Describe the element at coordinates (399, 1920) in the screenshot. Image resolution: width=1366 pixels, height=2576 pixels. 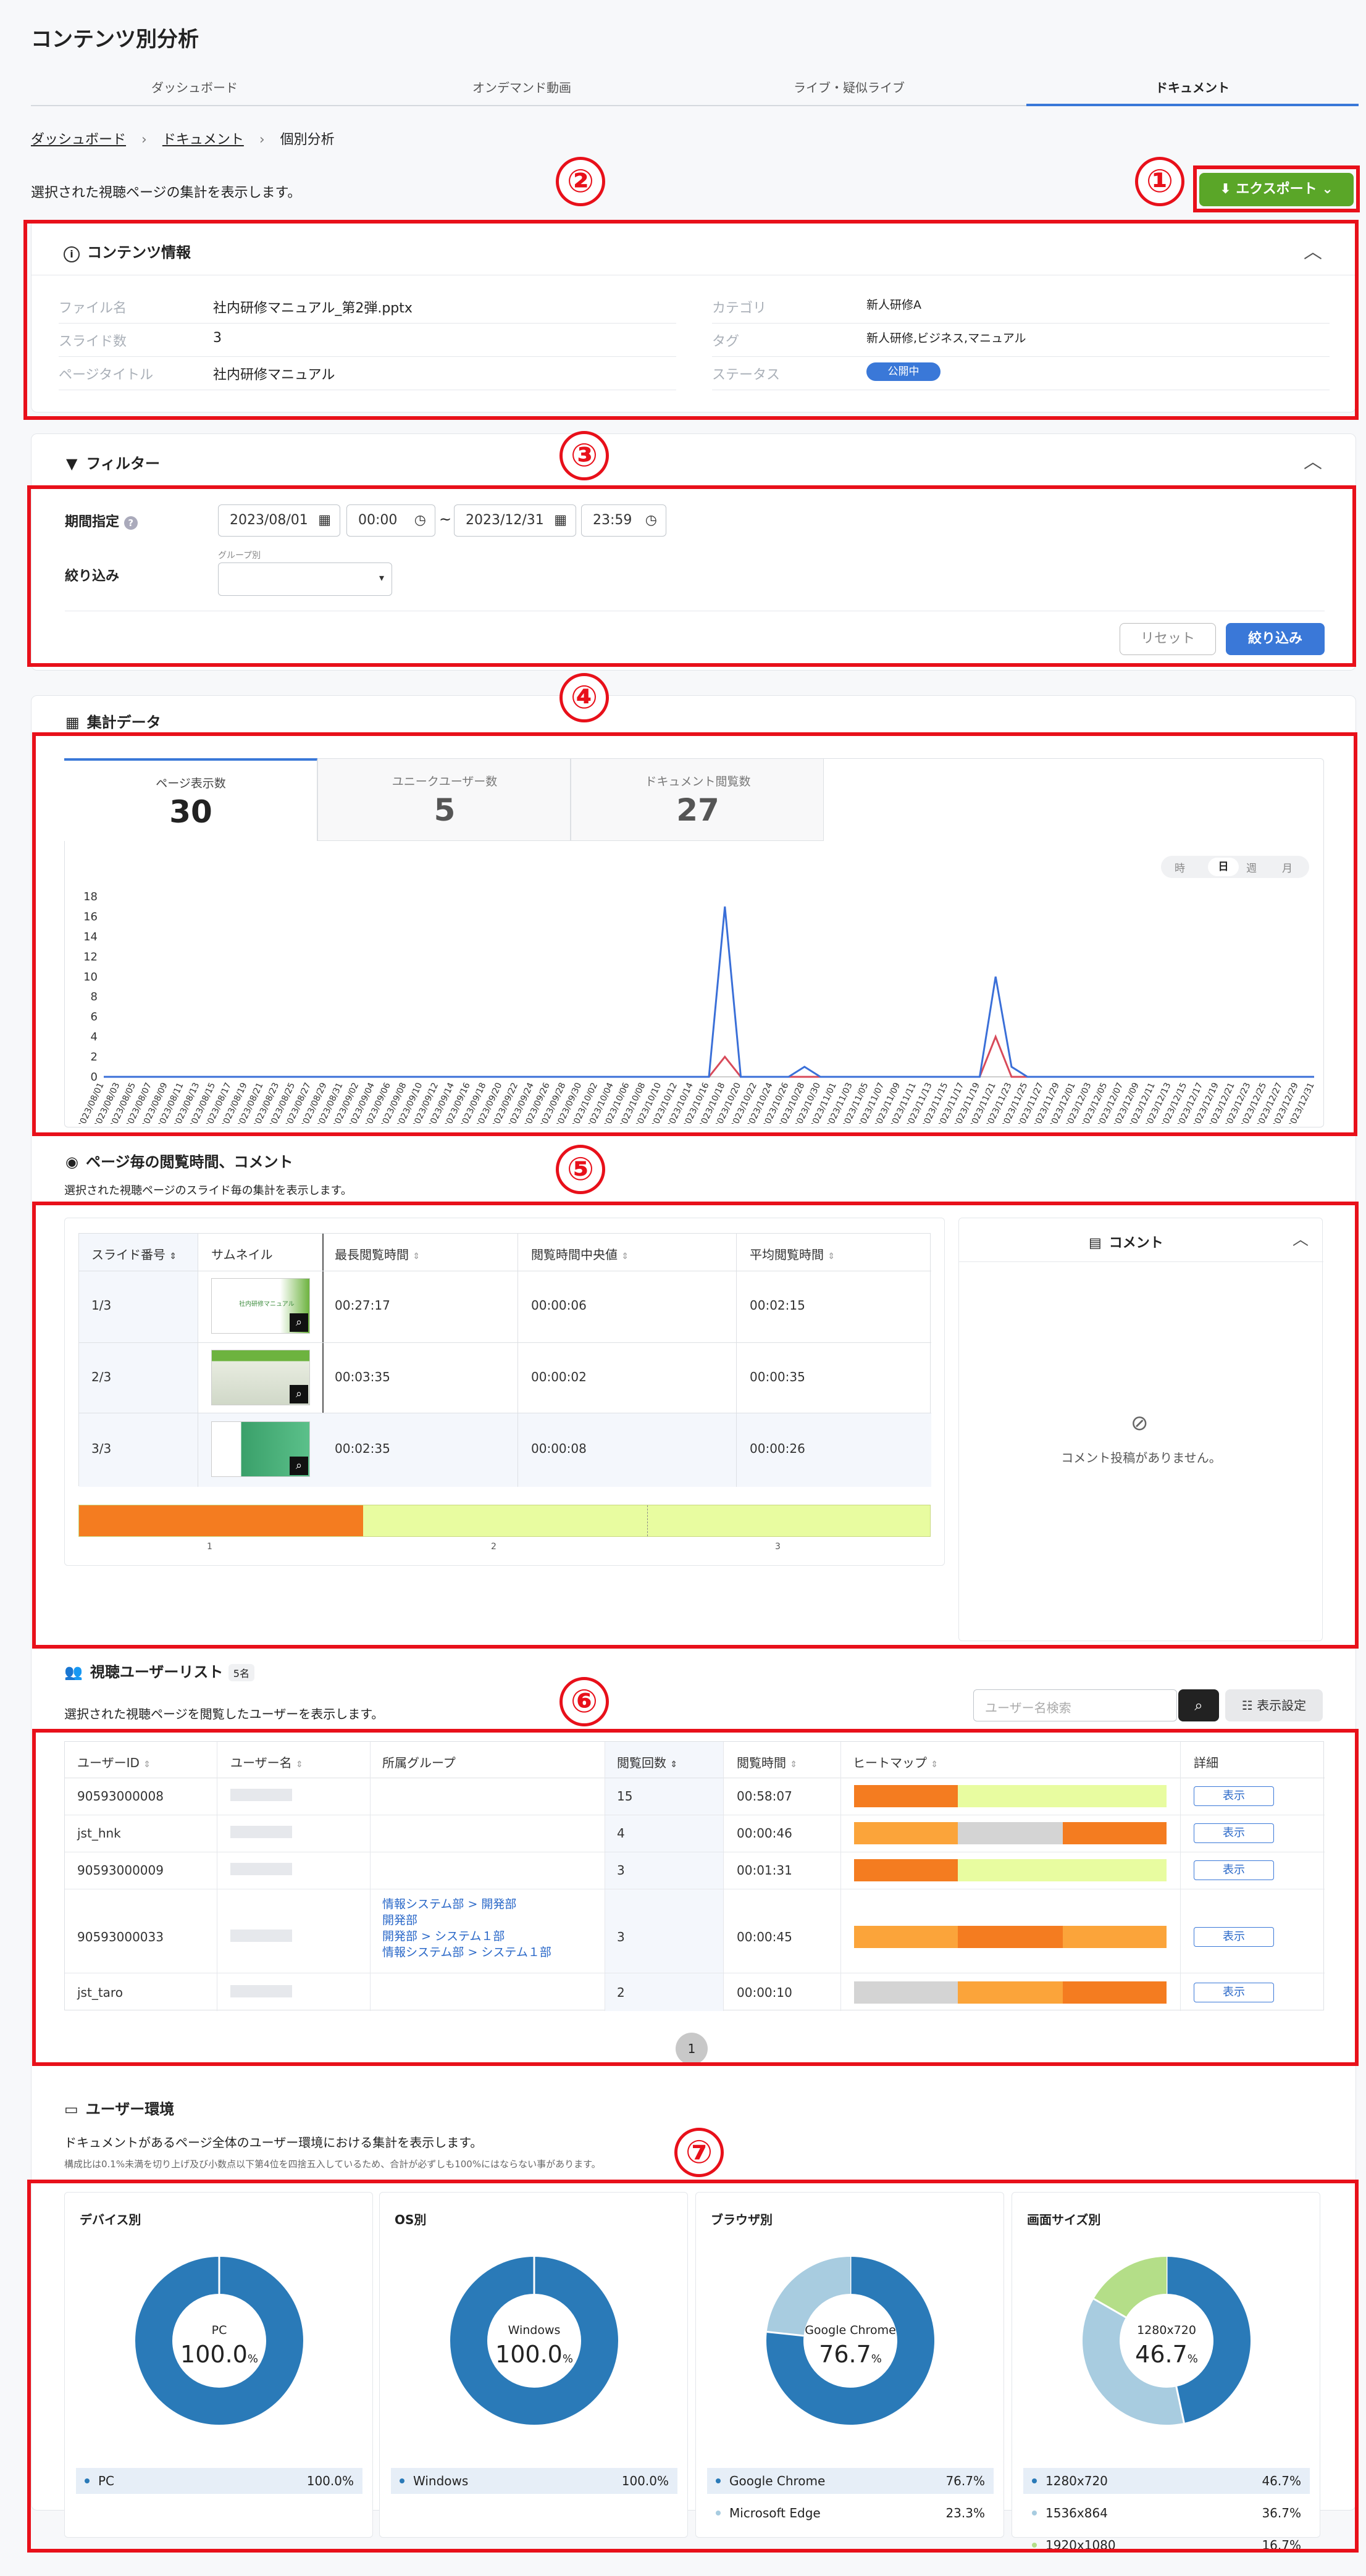
I see `group-link: 開発部` at that location.